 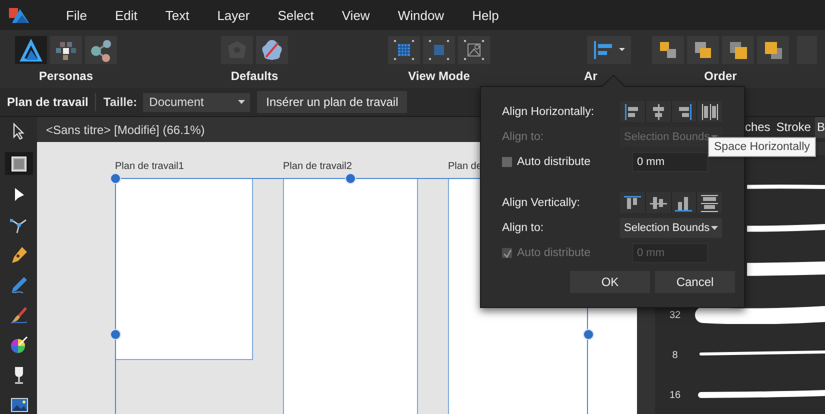 What do you see at coordinates (149, 166) in the screenshot?
I see `artboard-label: Plan de travail1` at bounding box center [149, 166].